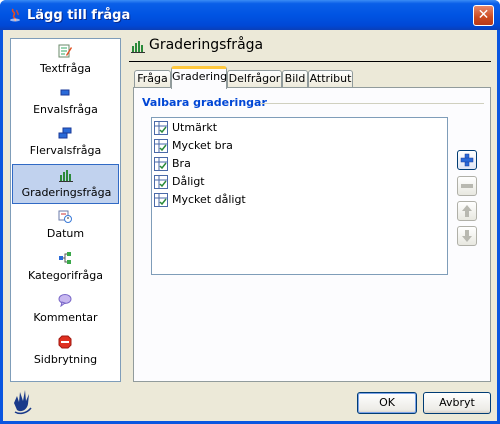 This screenshot has width=500, height=424. Describe the element at coordinates (181, 163) in the screenshot. I see `list-item-label: Bra` at that location.